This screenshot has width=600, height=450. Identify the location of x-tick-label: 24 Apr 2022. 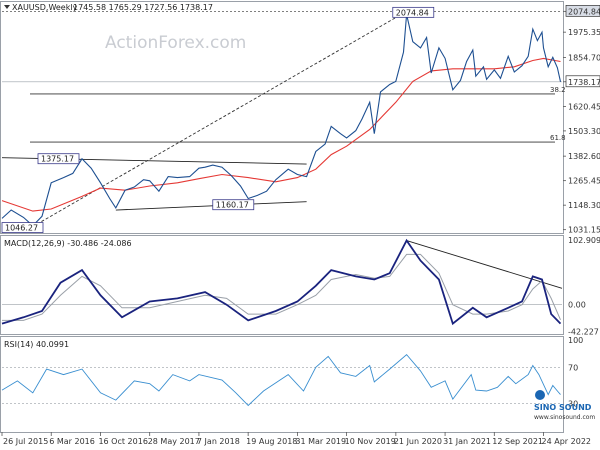
(566, 441).